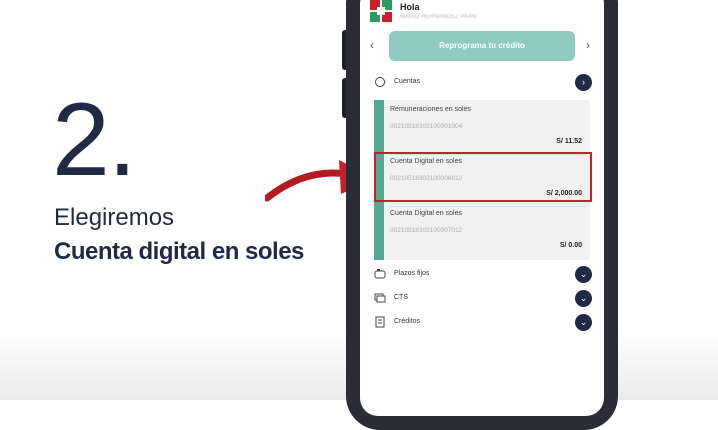 The image size is (718, 430). Describe the element at coordinates (380, 322) in the screenshot. I see `document-icon` at that location.